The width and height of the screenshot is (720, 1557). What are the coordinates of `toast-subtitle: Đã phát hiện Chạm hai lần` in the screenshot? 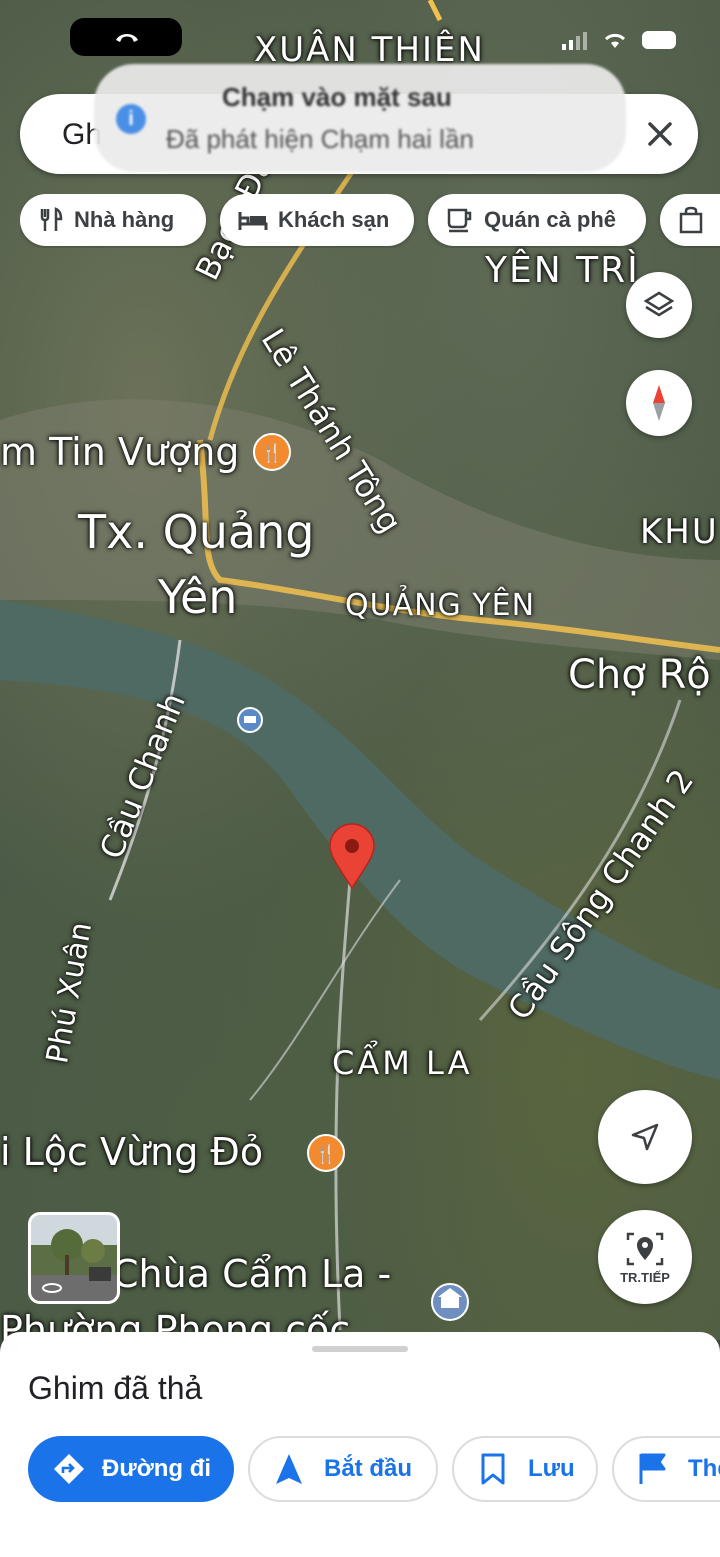 It's located at (320, 139).